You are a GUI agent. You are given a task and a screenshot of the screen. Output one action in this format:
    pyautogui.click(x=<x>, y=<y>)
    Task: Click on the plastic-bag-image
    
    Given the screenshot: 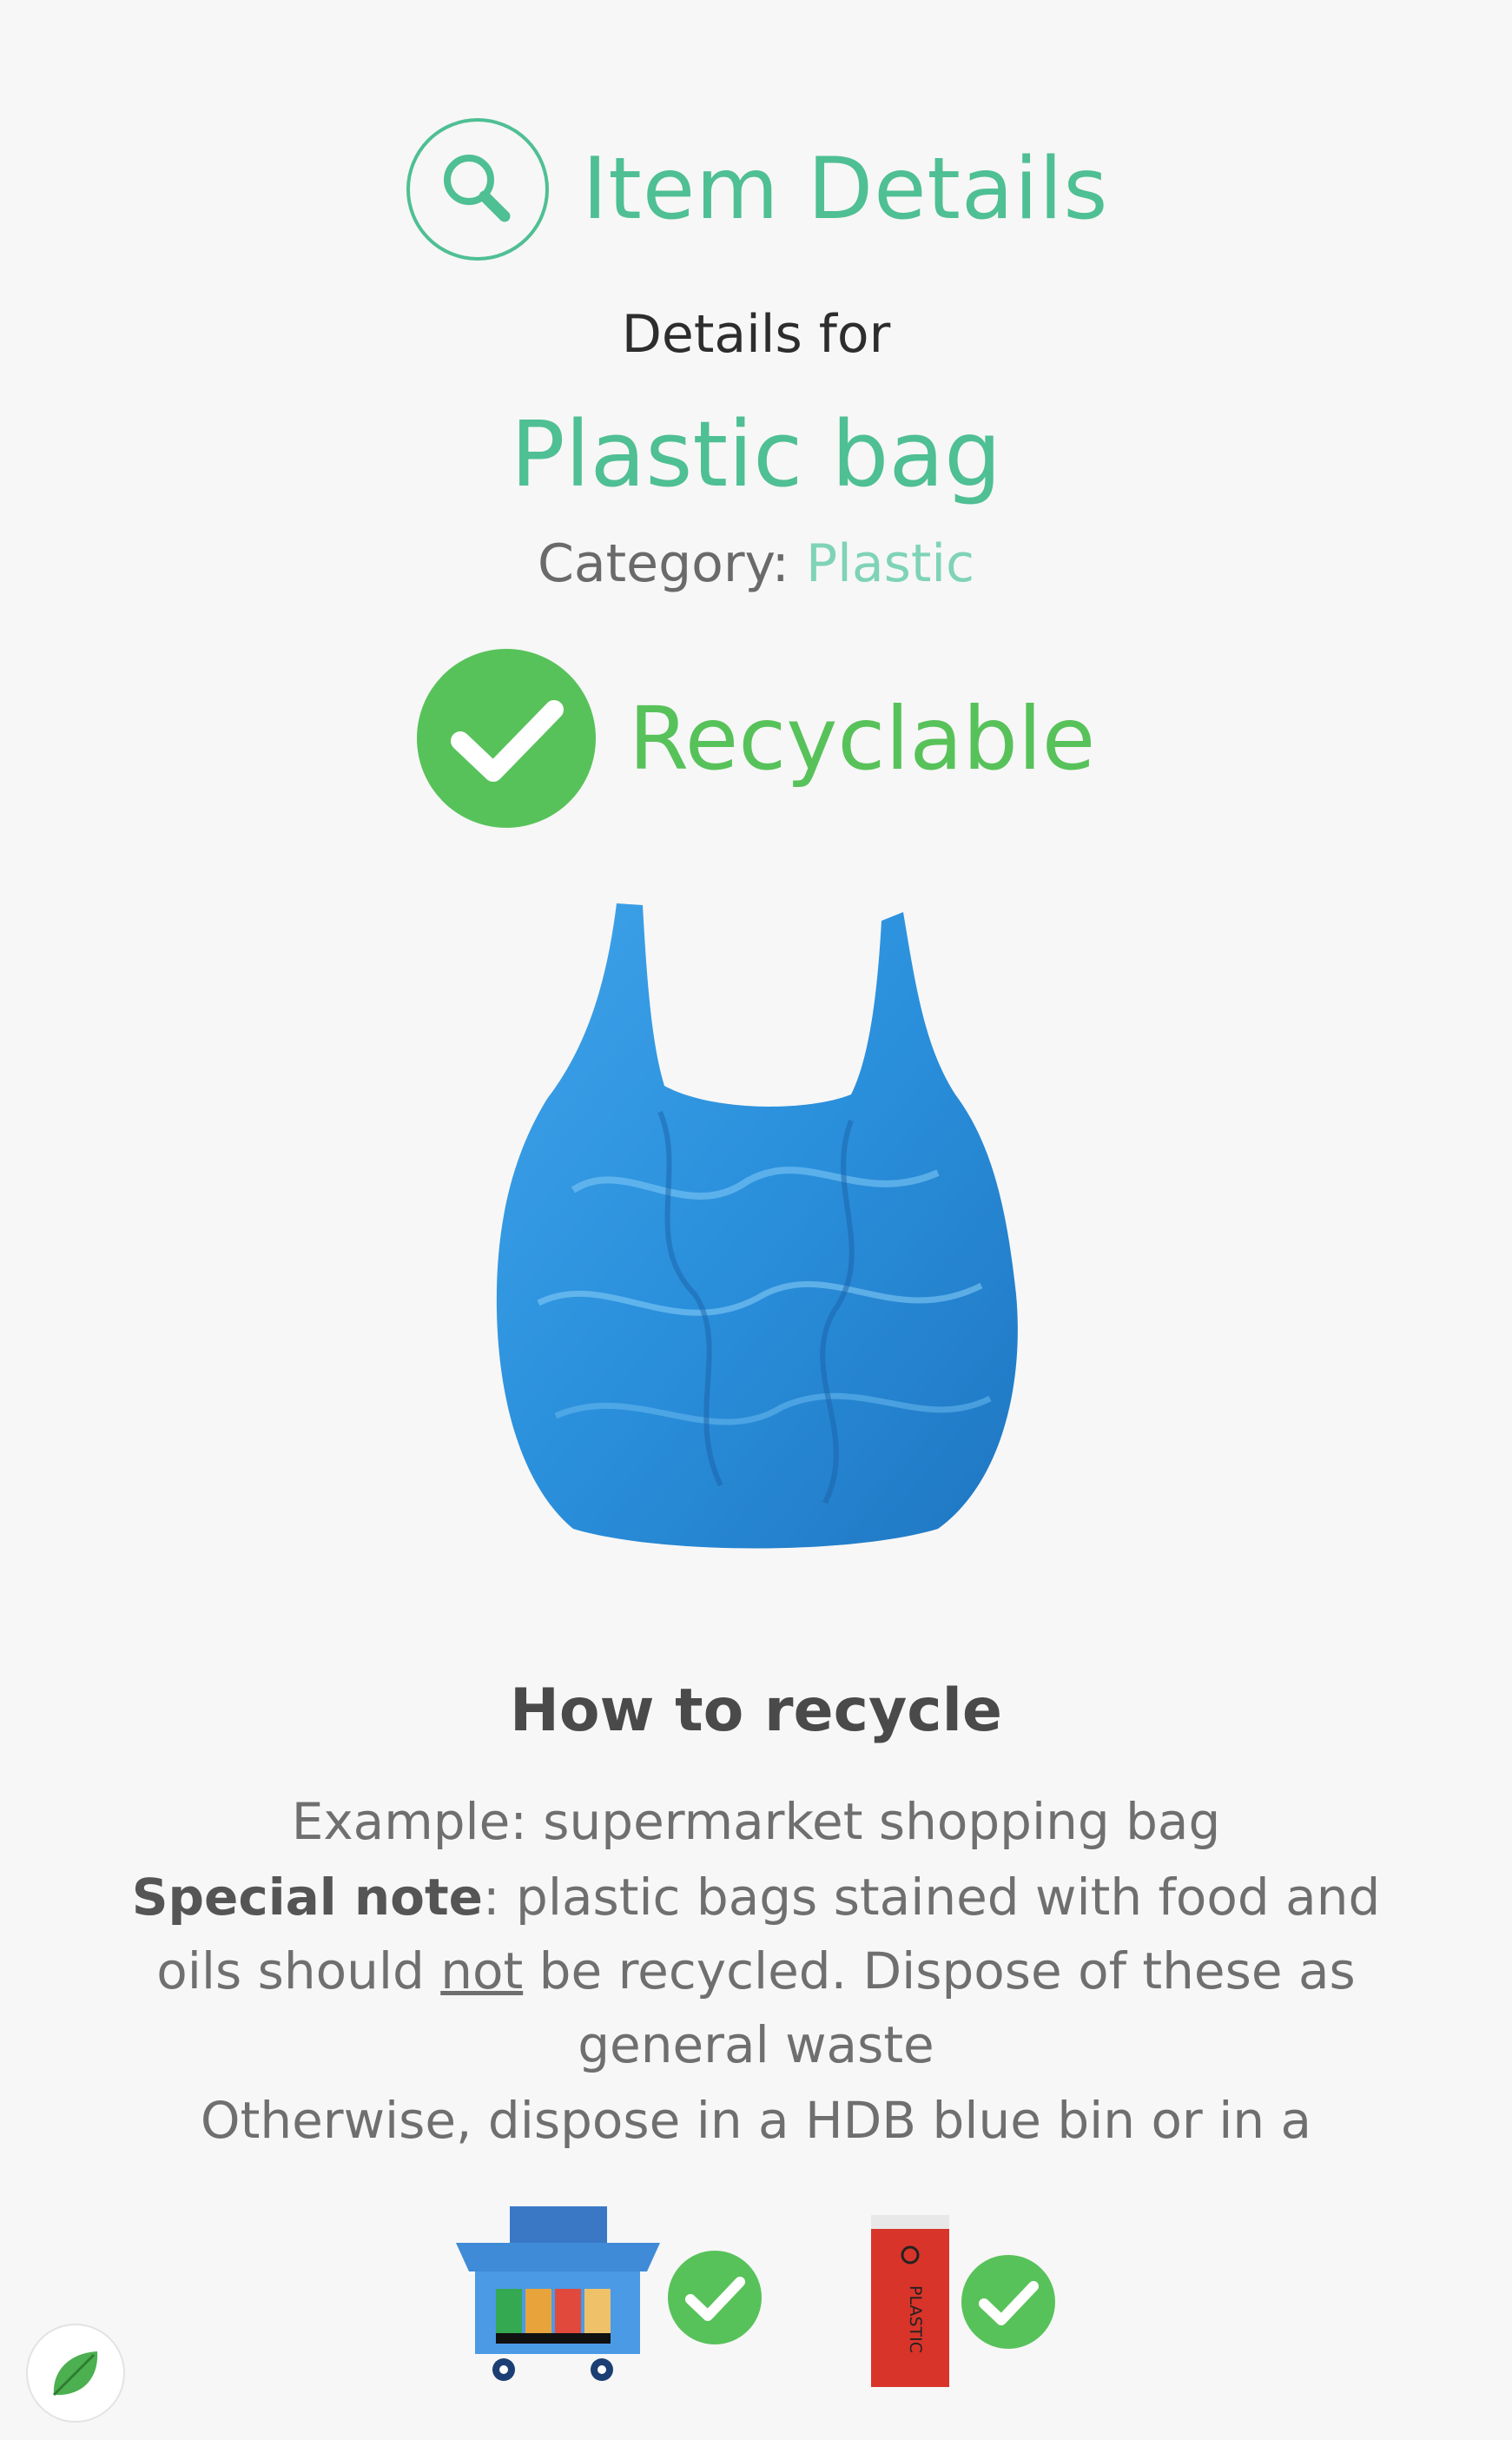 What is the action you would take?
    pyautogui.click(x=757, y=1226)
    